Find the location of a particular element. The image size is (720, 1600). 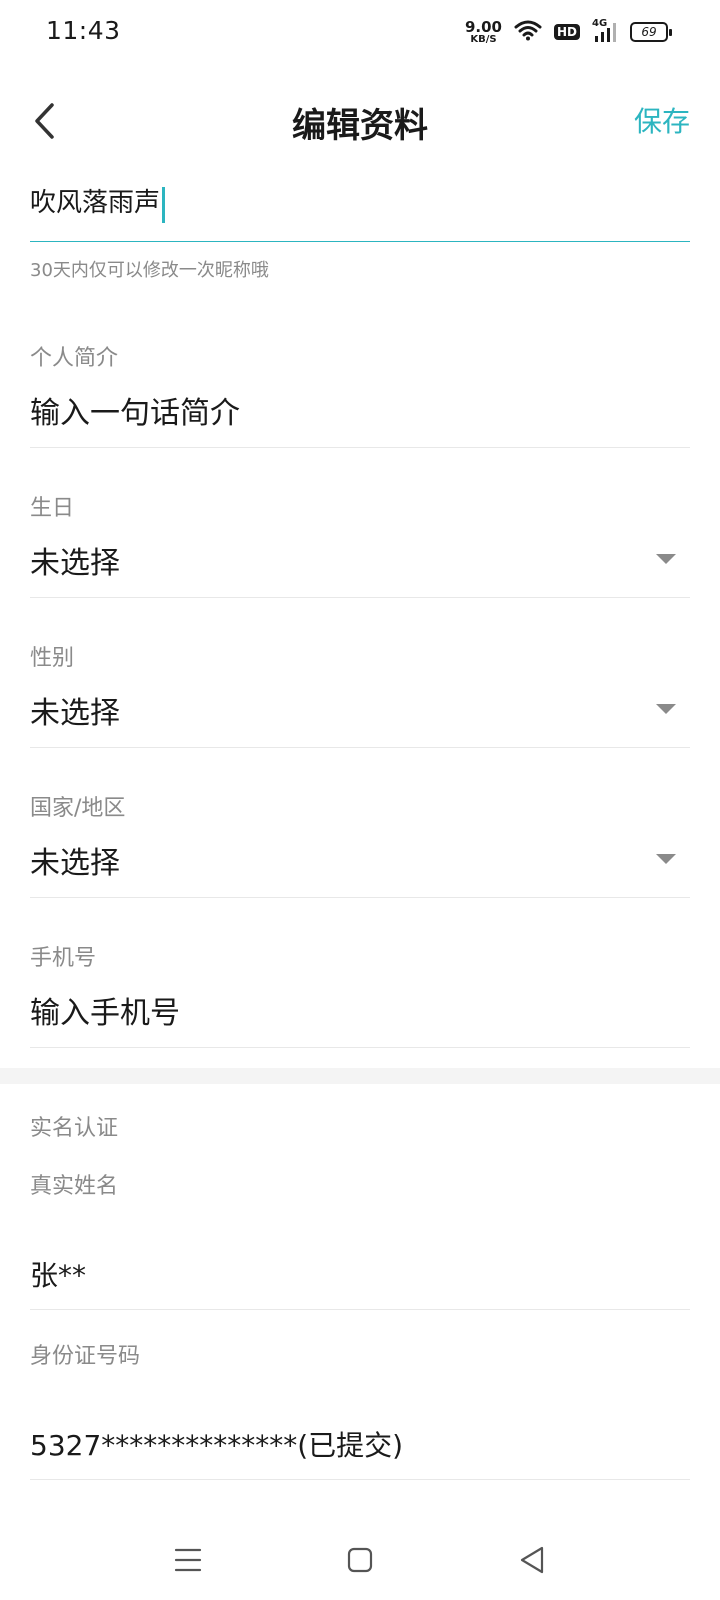

wifi-icon is located at coordinates (528, 32).